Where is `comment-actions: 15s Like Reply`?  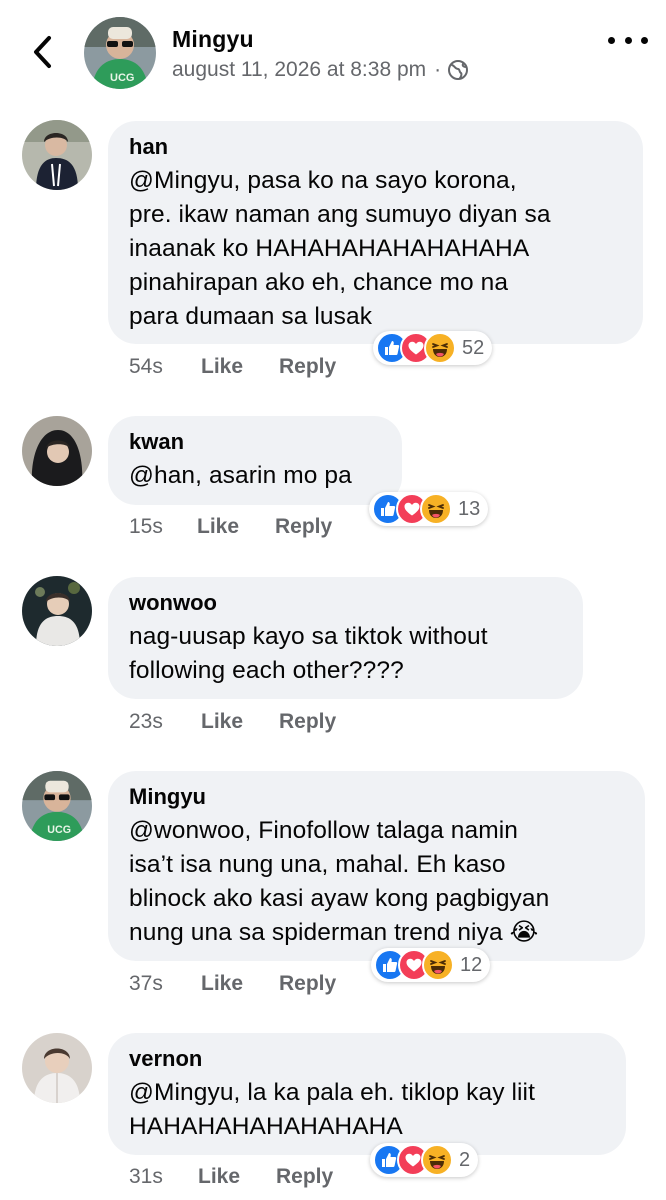
comment-actions: 15s Like Reply is located at coordinates (230, 527).